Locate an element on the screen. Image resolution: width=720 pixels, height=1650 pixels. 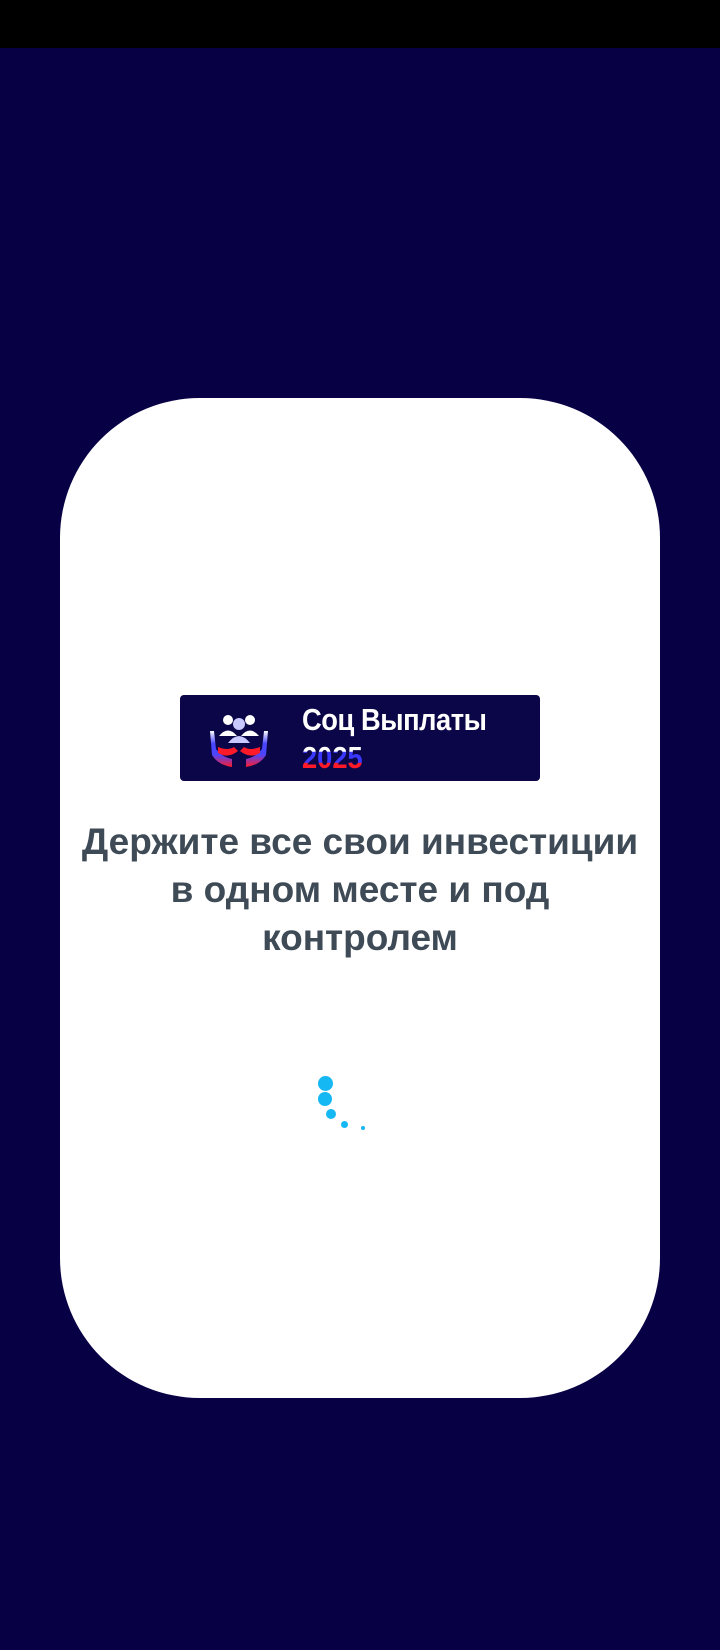
logo-text: Соц Выплаты 2025 is located at coordinates (417, 739).